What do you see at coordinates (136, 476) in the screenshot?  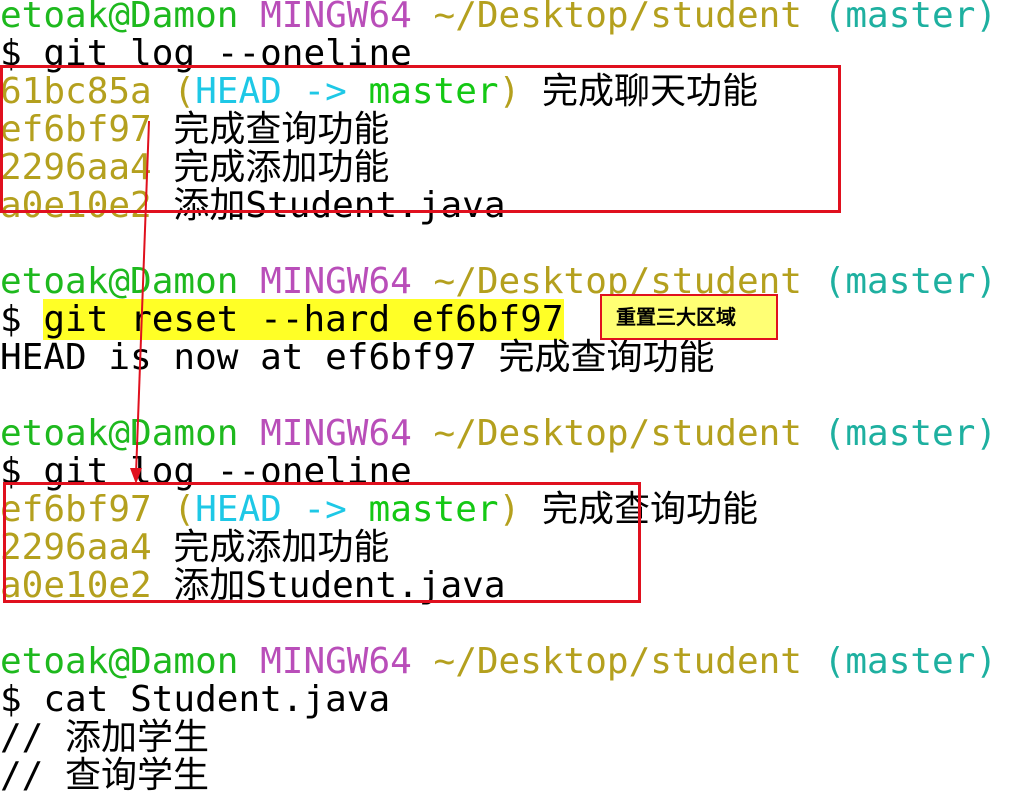 I see `arrow-head` at bounding box center [136, 476].